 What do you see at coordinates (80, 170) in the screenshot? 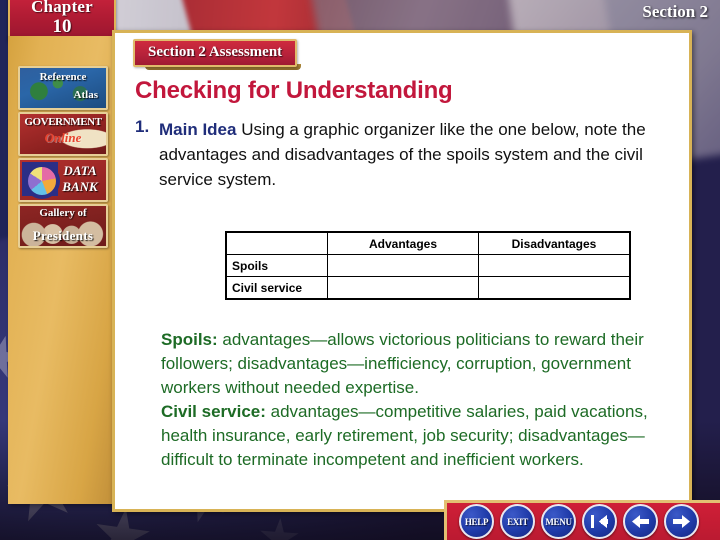
I see `data-bank-line1: DATA` at bounding box center [80, 170].